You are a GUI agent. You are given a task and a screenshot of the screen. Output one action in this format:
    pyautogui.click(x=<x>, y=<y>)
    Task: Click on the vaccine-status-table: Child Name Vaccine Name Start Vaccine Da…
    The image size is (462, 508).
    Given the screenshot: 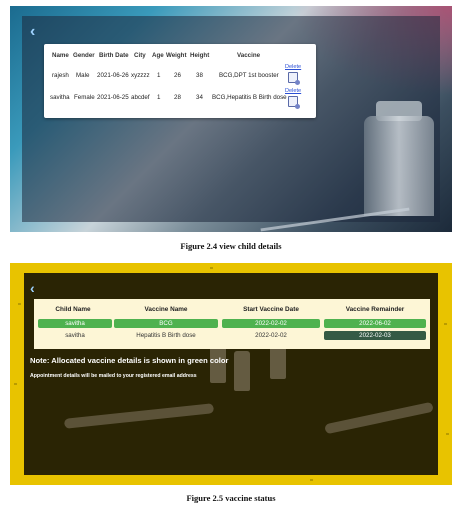 What is the action you would take?
    pyautogui.click(x=232, y=324)
    